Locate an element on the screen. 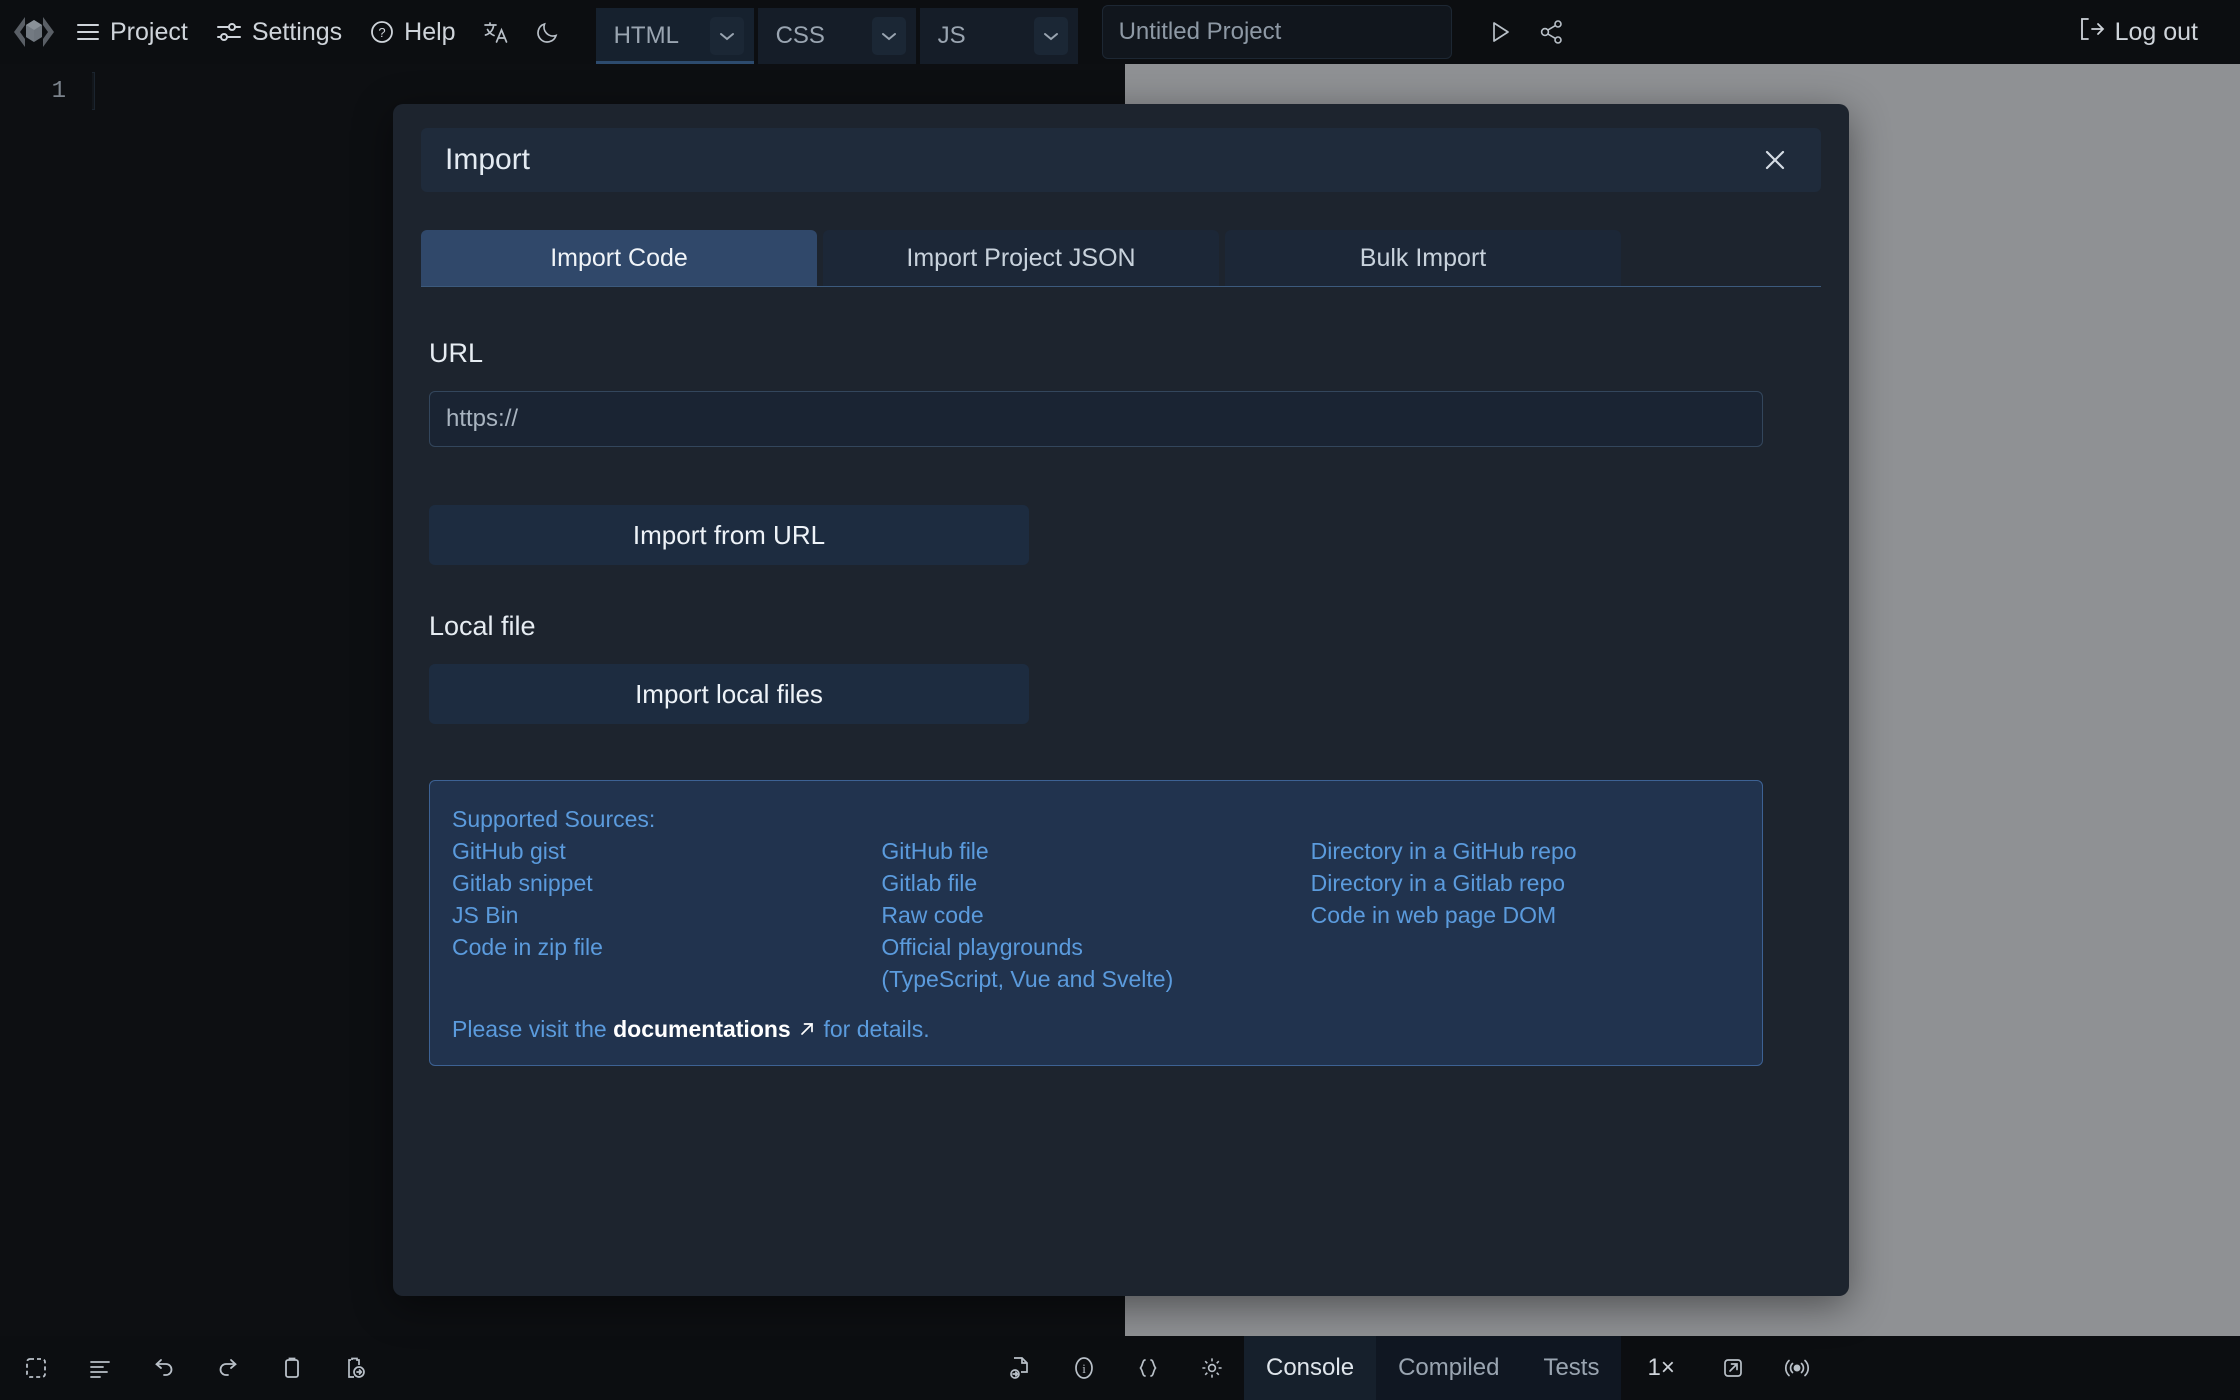 The height and width of the screenshot is (1400, 2240). import-local-files-label: Import local files is located at coordinates (729, 693).